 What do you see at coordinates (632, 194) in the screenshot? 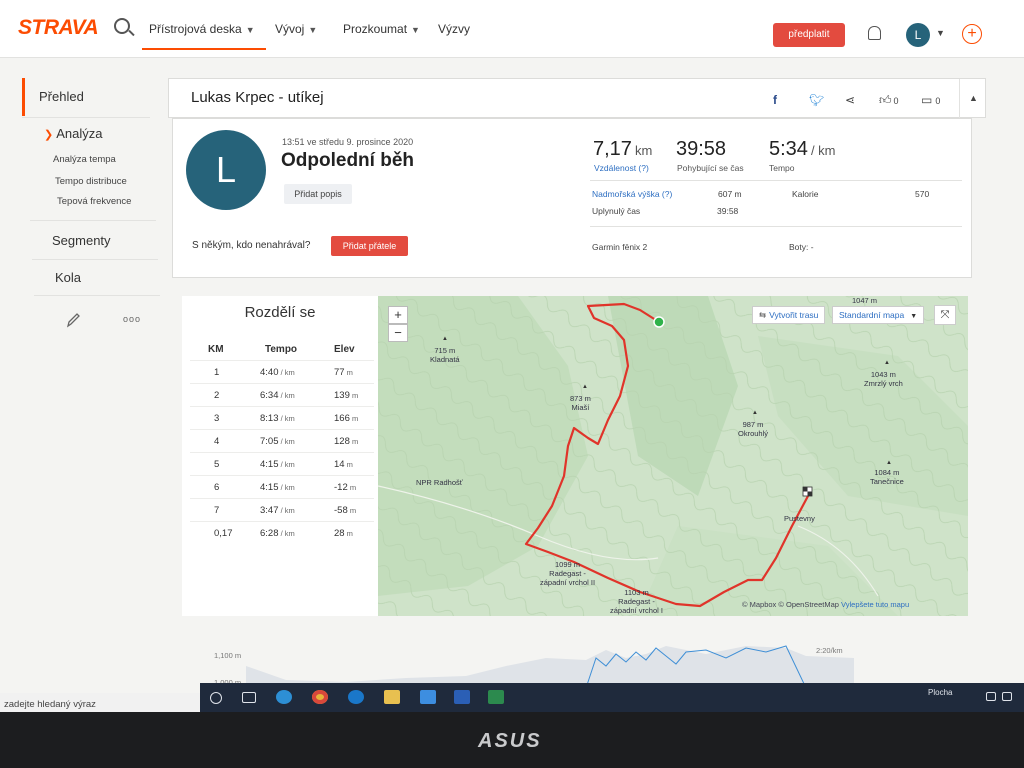
I see `elevation-label: Nadmořská výška (?)` at bounding box center [632, 194].